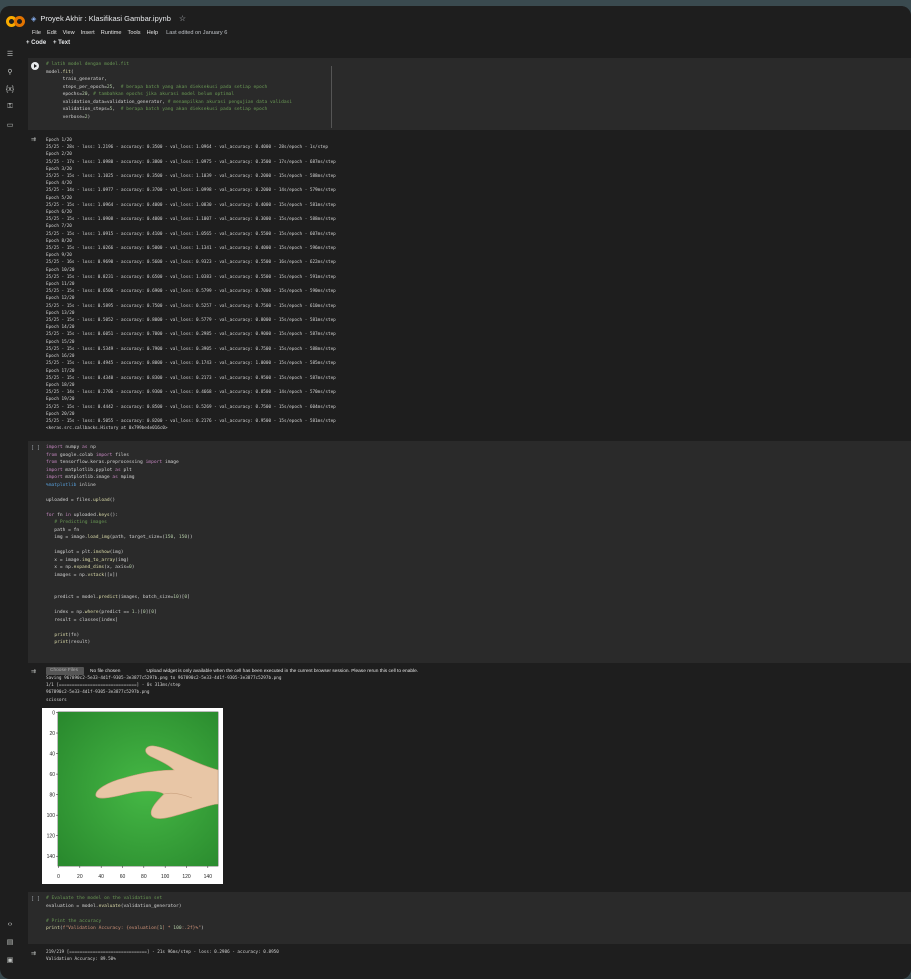 The height and width of the screenshot is (979, 911). Describe the element at coordinates (61, 43) in the screenshot. I see `add-text-button: + Text` at that location.